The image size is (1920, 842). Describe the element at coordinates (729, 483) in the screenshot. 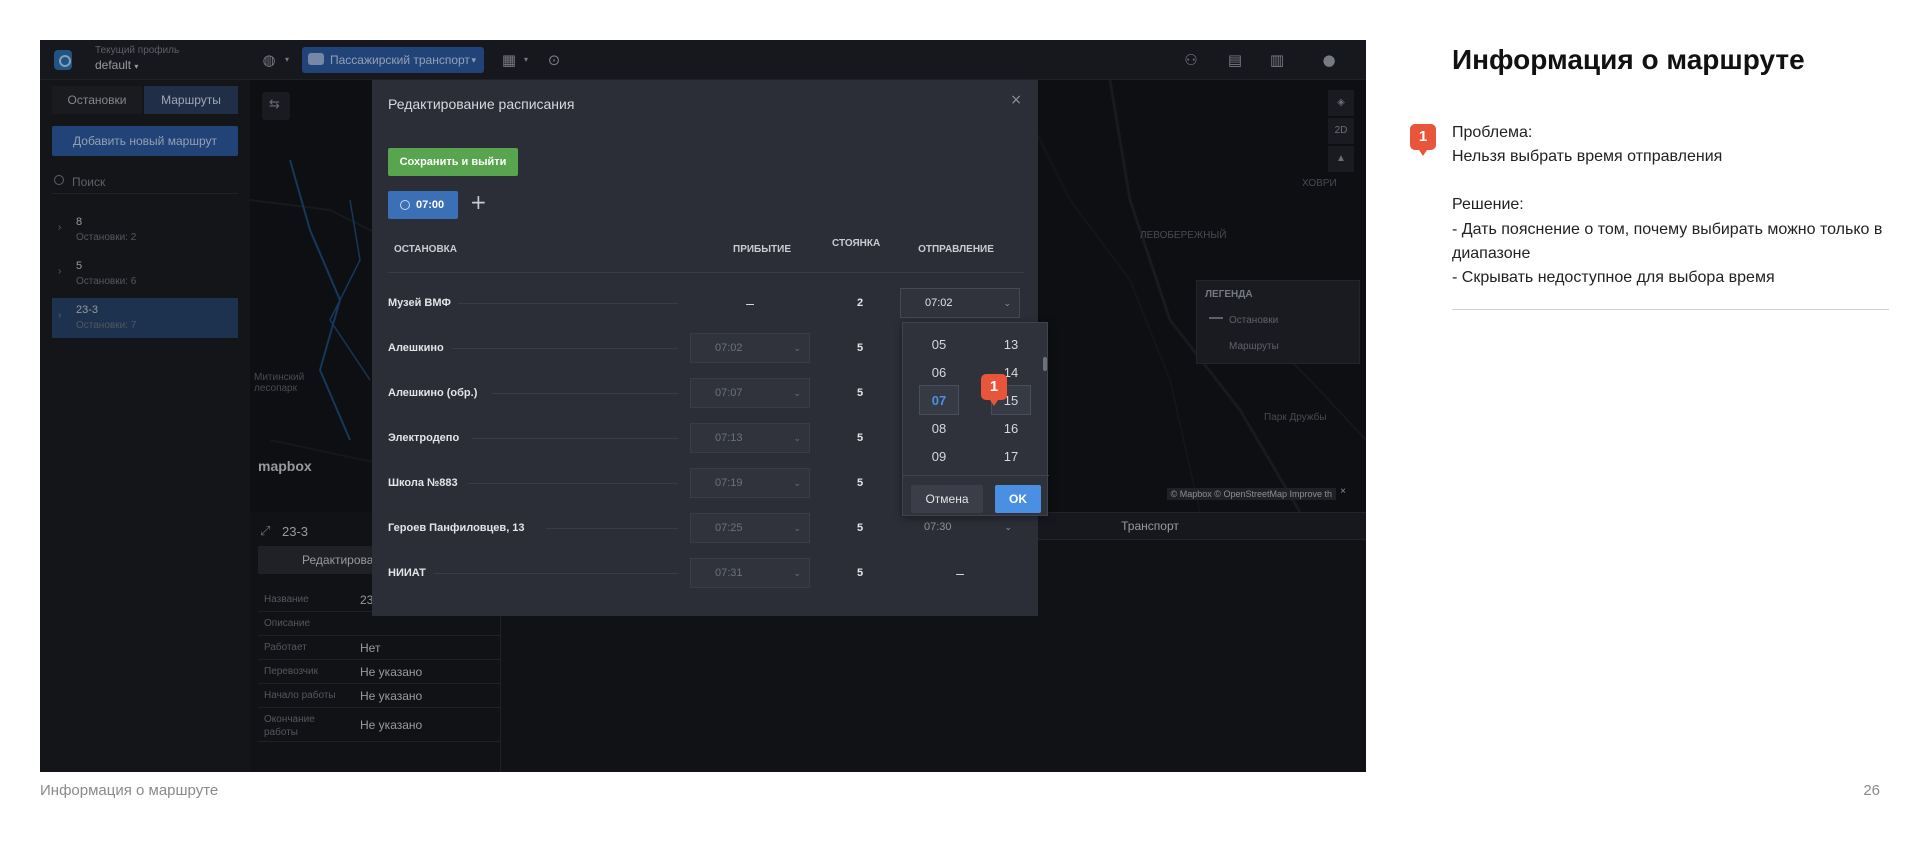

I see `arrival-value: 07:19` at that location.